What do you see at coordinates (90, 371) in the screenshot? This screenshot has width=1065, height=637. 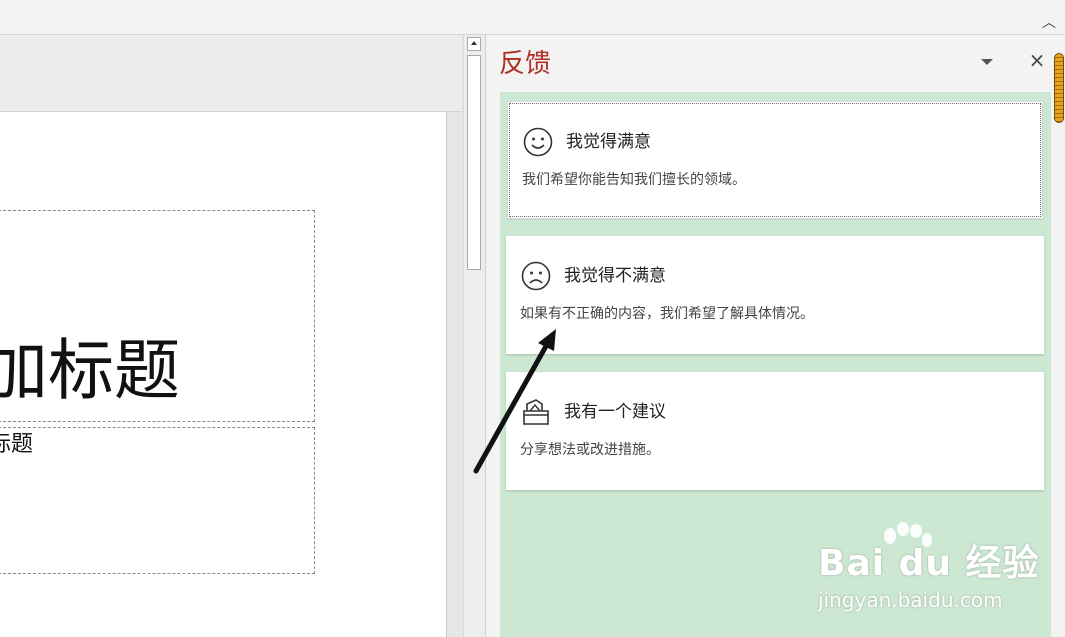 I see `slide-title-text: 加标题` at bounding box center [90, 371].